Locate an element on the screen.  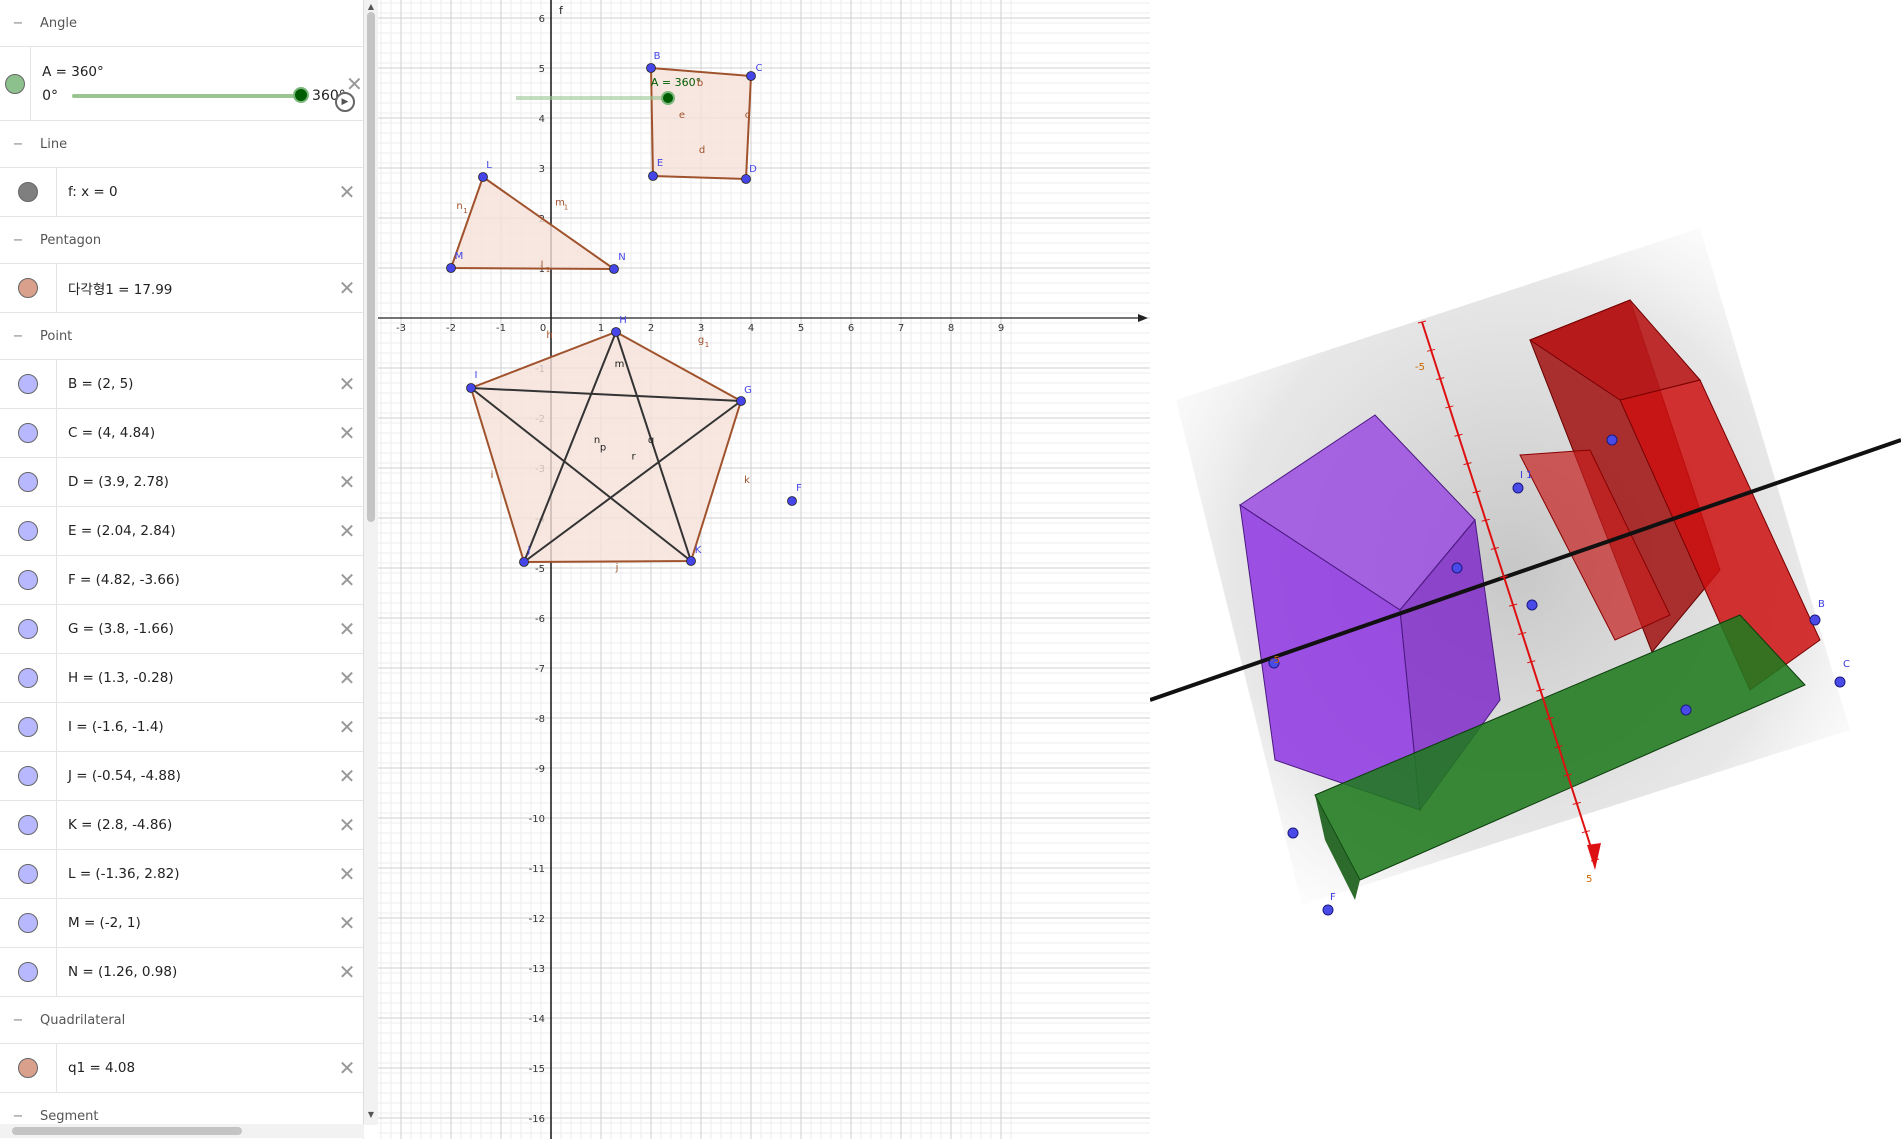
algebra-item: N = (1.26, 0.98) ✕ is located at coordinates (181, 972).